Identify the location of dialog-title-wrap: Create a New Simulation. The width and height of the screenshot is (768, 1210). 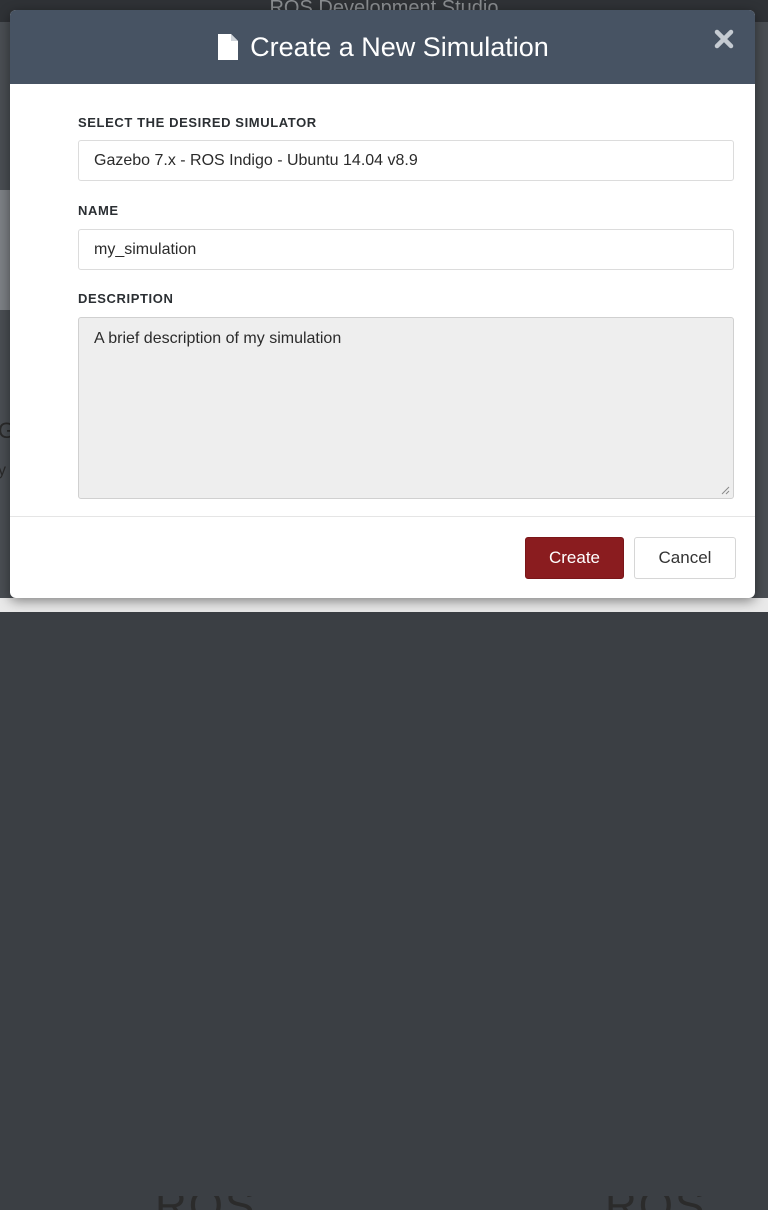
(382, 47).